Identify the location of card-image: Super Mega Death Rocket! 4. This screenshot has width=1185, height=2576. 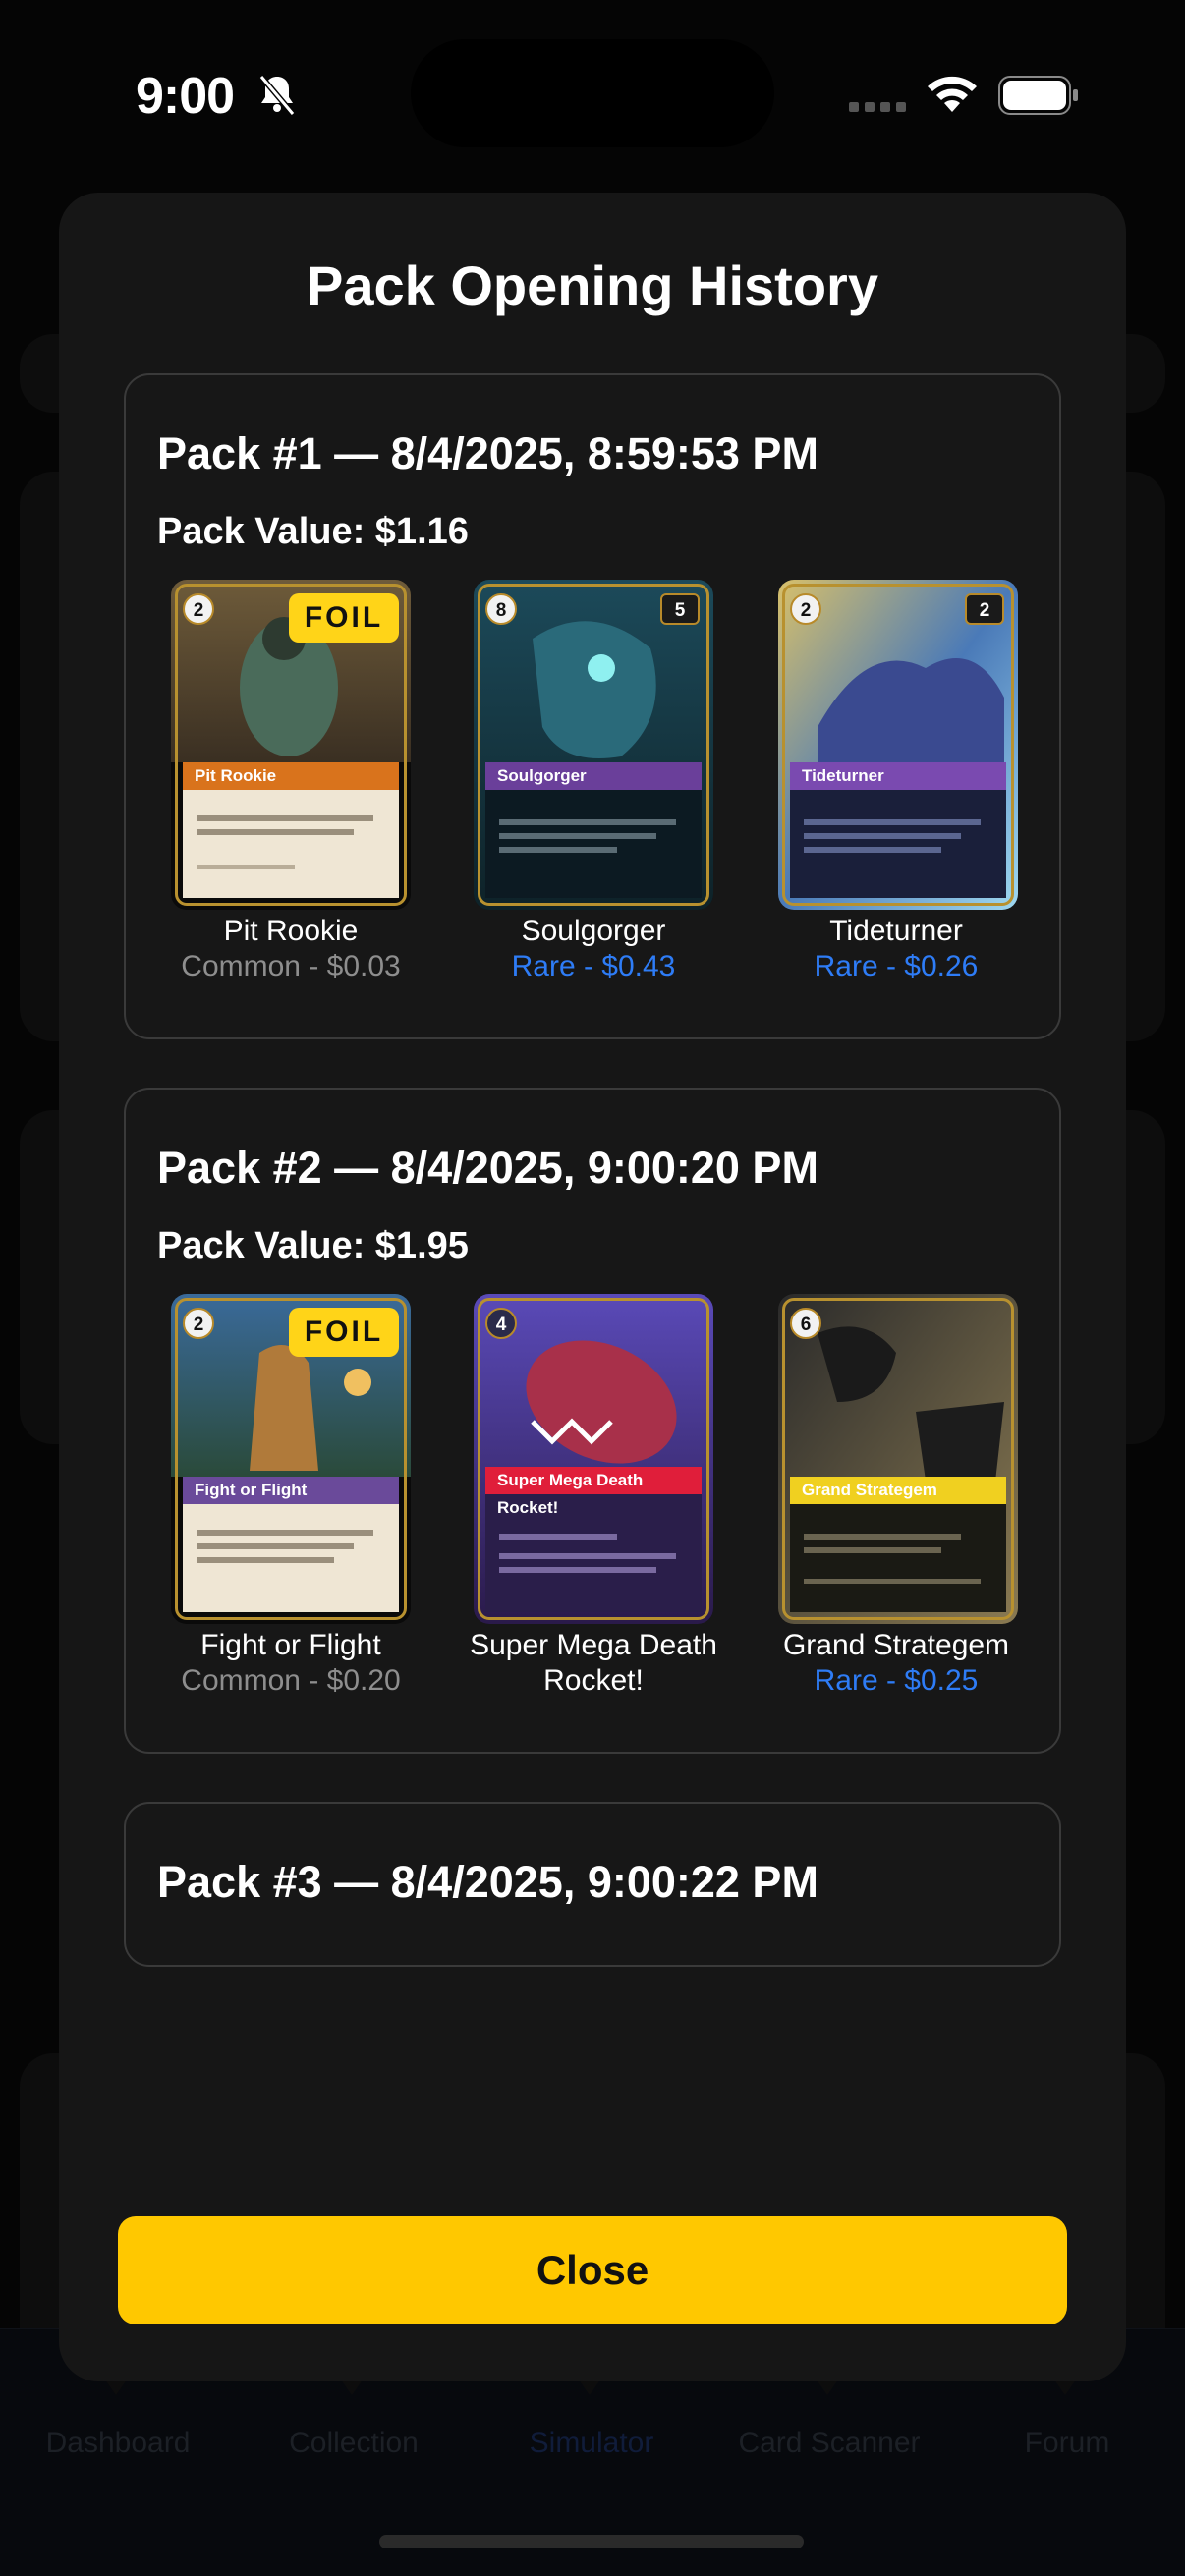
(594, 1459).